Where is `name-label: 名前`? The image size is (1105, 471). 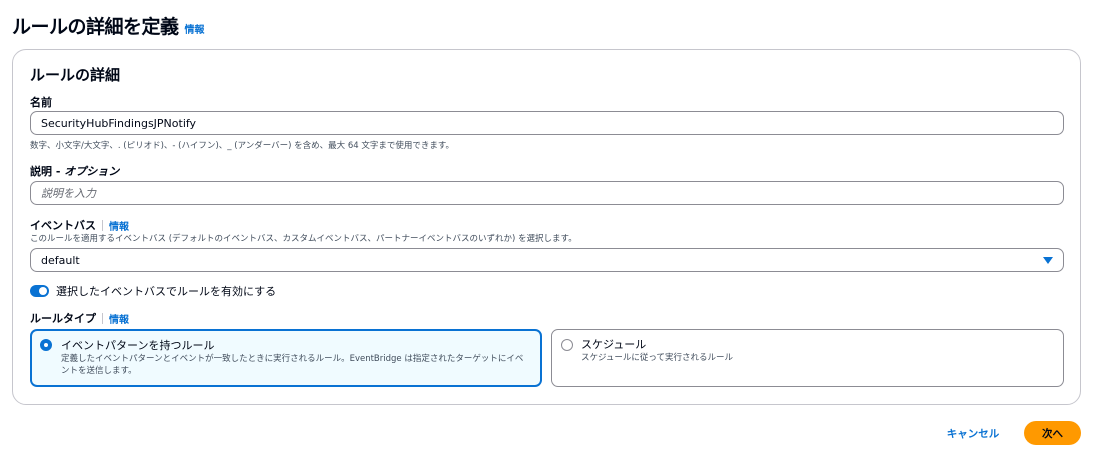
name-label: 名前 is located at coordinates (41, 102).